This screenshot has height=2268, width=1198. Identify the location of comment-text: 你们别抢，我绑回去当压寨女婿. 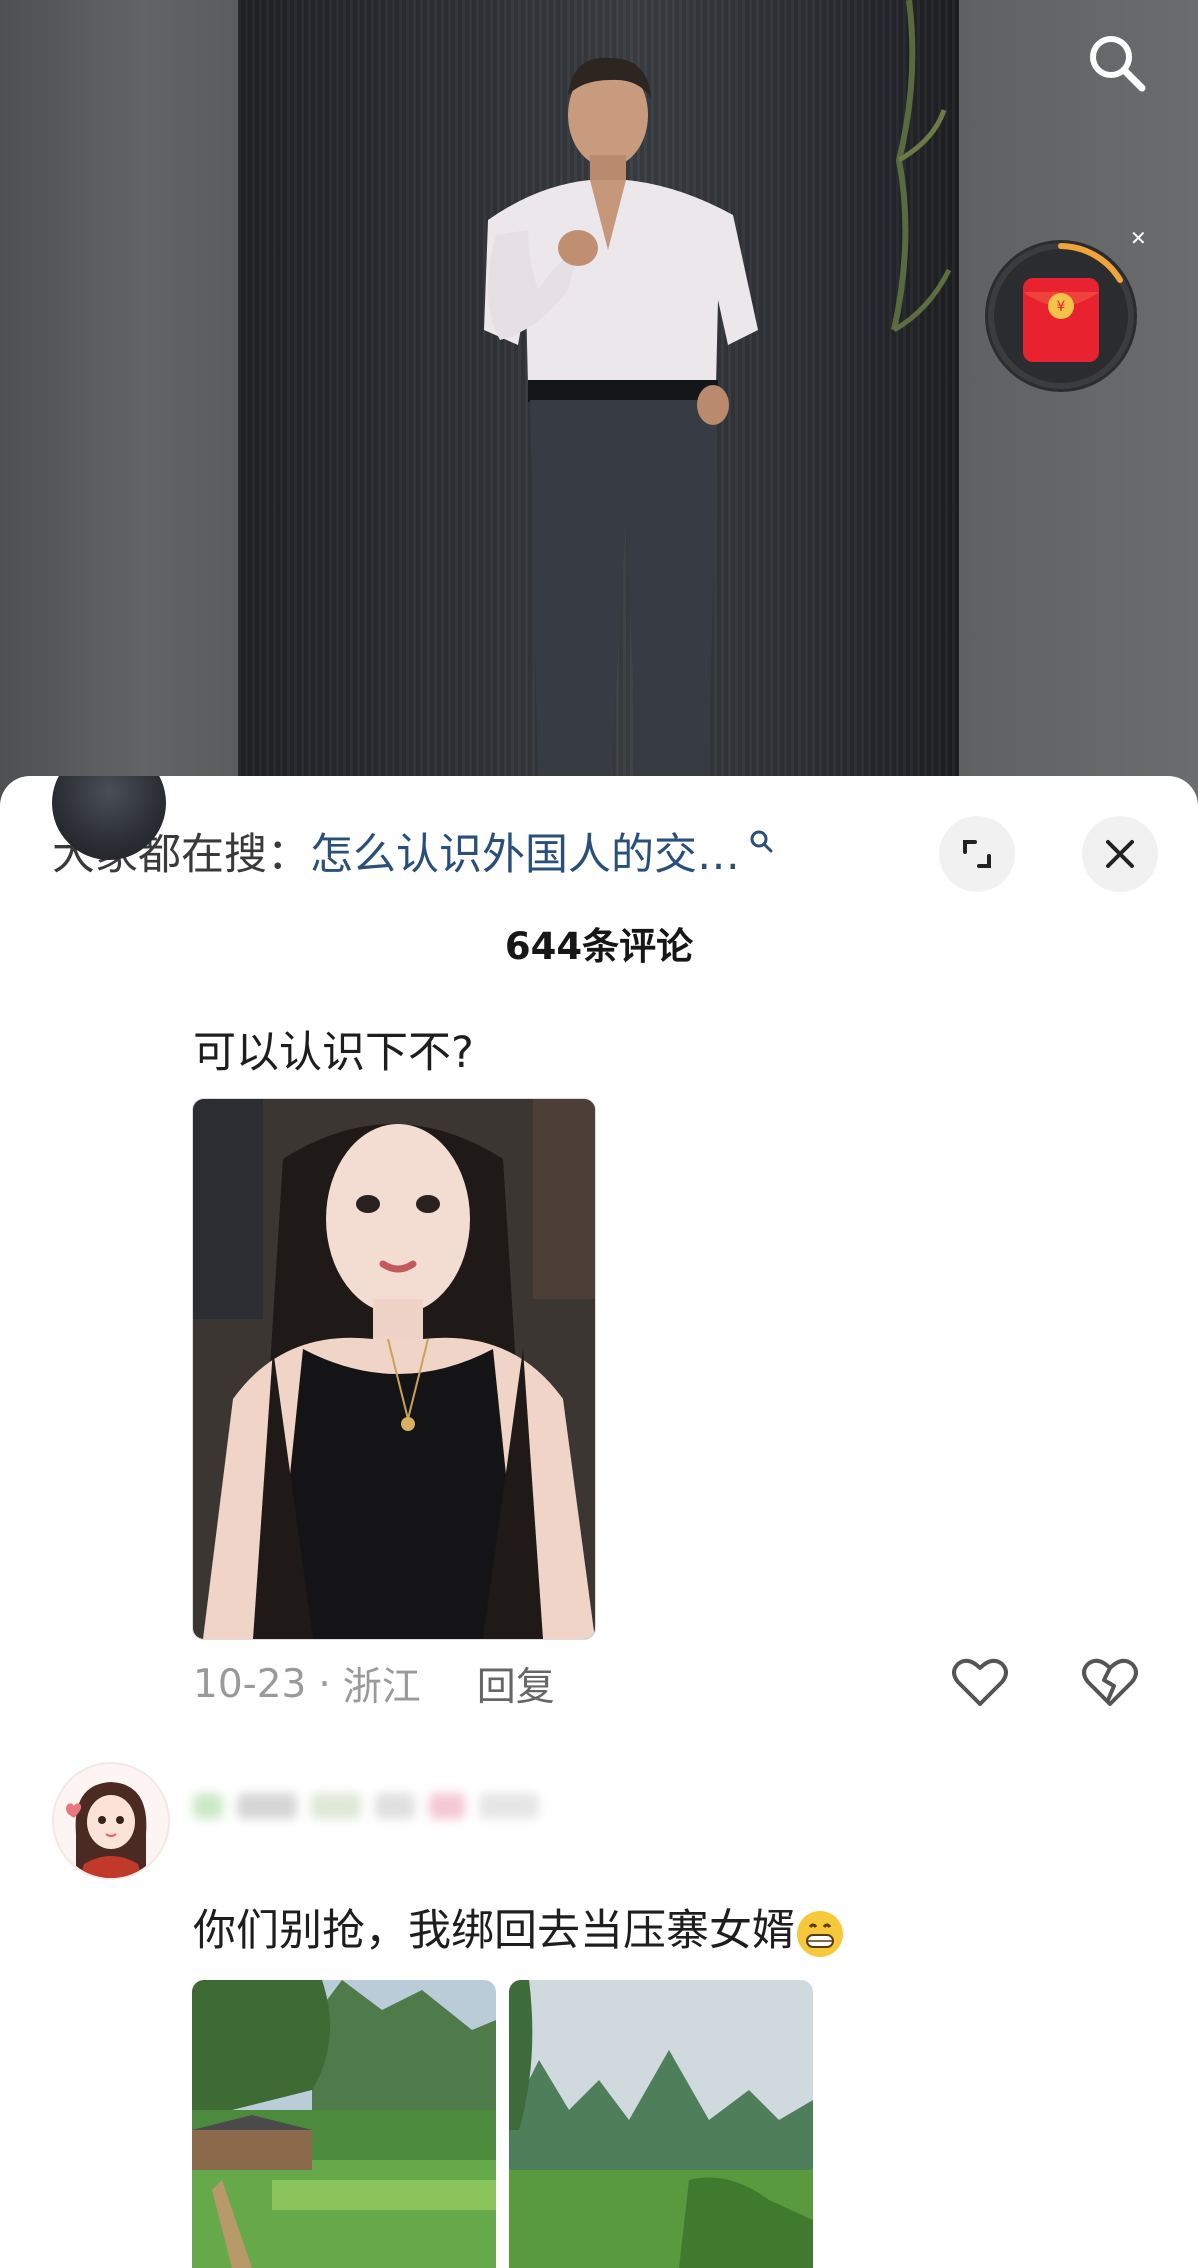
(518, 1927).